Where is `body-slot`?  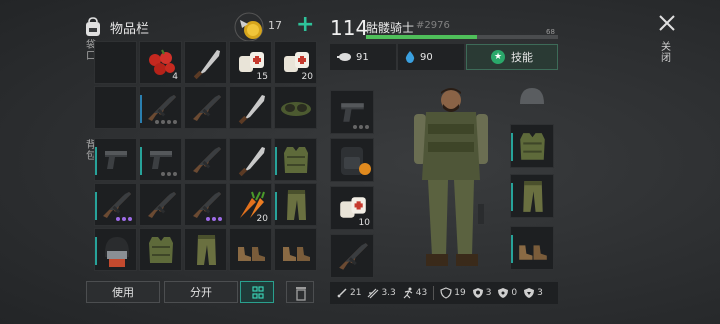 body-slot is located at coordinates (532, 146).